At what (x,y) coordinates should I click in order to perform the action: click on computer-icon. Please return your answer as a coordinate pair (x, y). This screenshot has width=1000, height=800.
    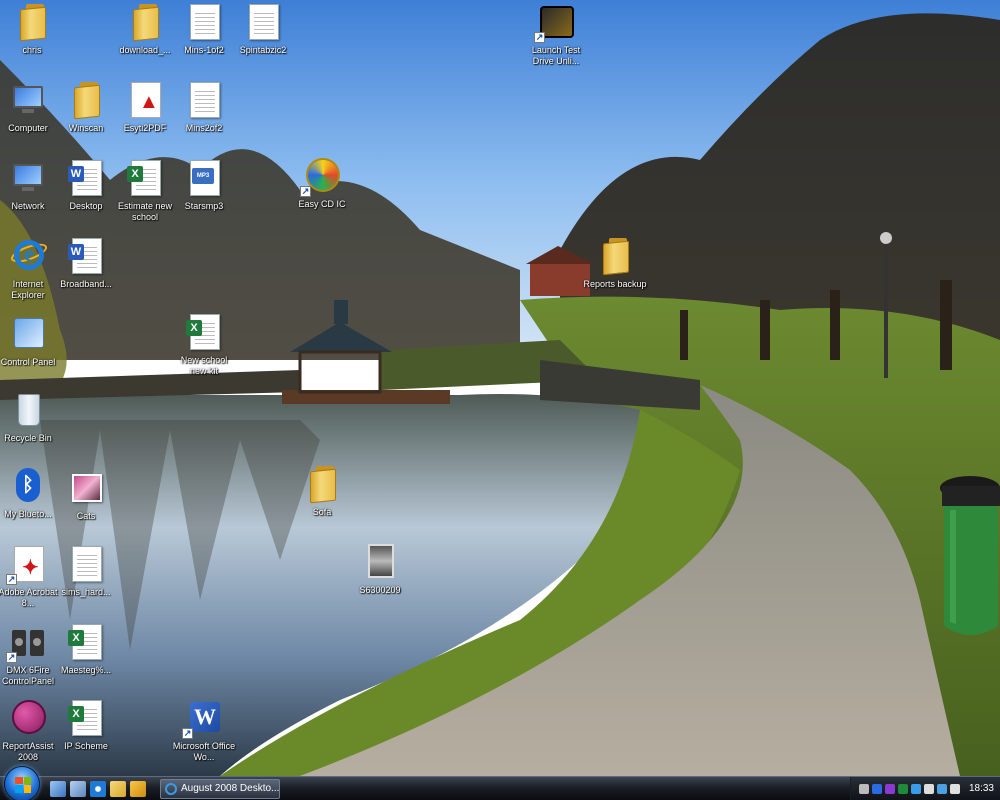
    Looking at the image, I should click on (28, 97).